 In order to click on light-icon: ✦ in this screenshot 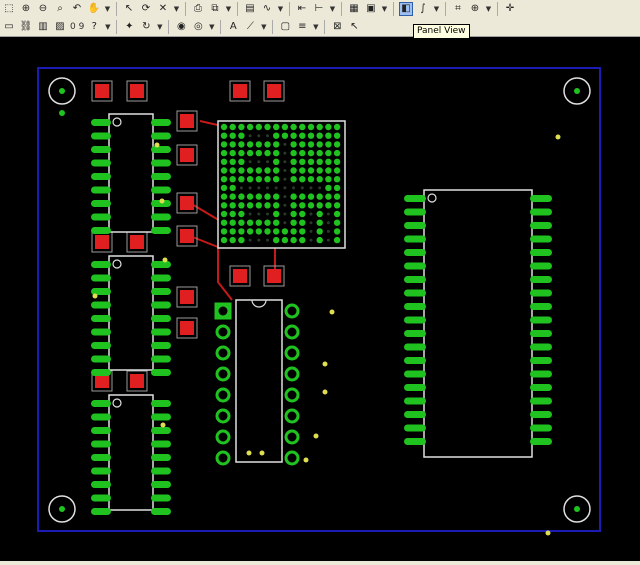, I will do `click(129, 27)`.